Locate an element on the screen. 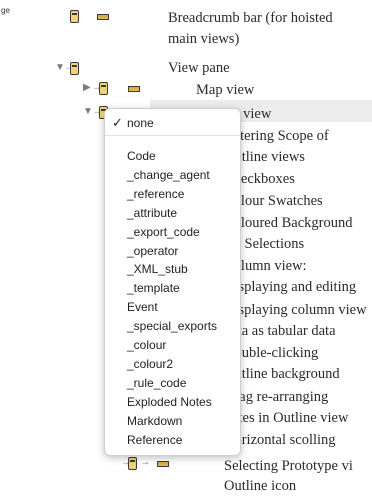 This screenshot has height=496, width=372. outline-row-text-cont: Outline background is located at coordinates (282, 374).